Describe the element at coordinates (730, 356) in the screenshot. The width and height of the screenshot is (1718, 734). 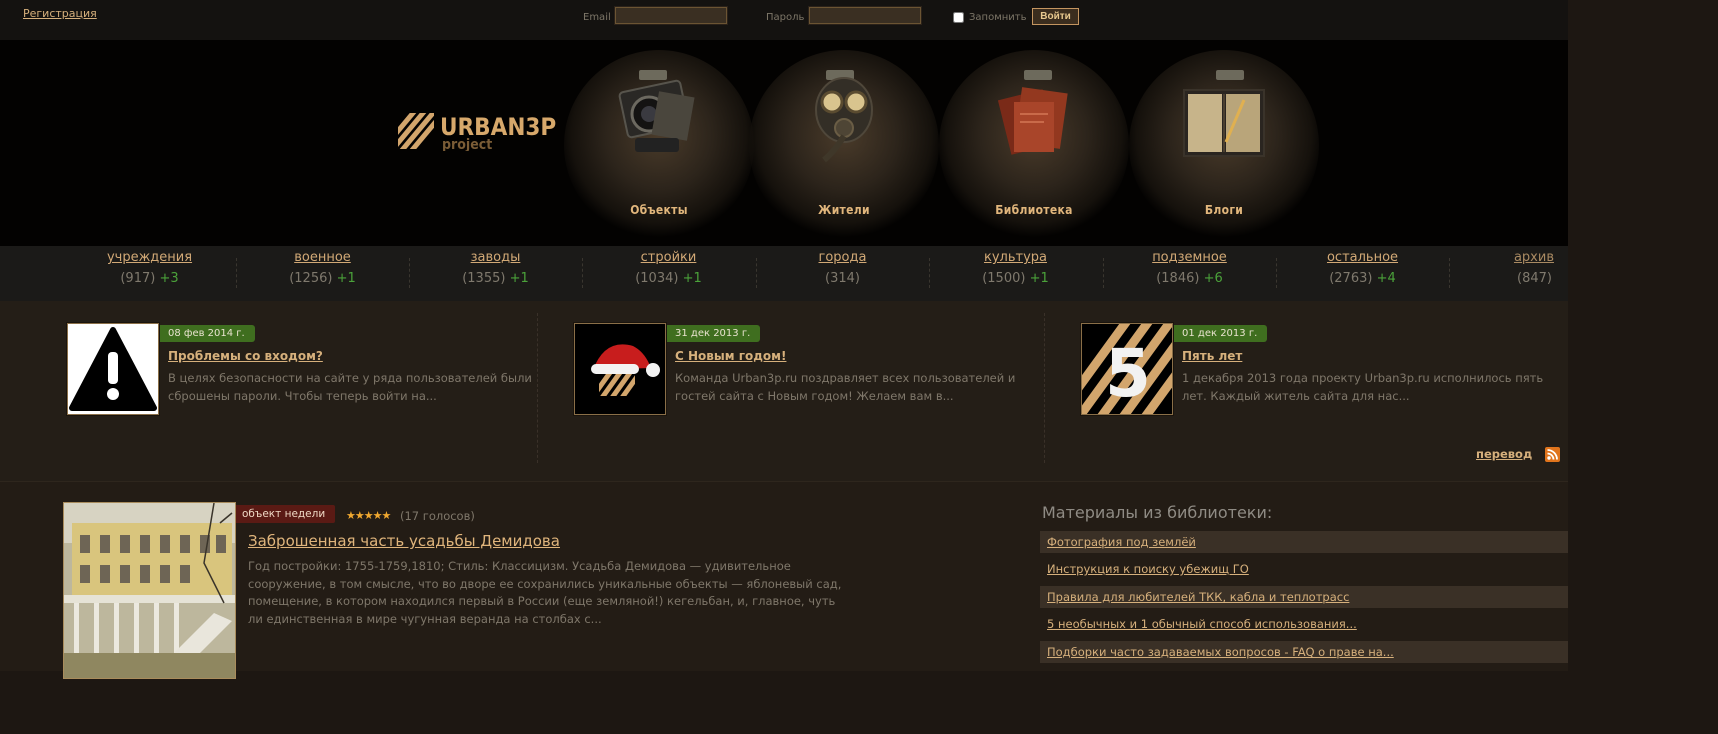
I see `news-title-link: С Новым годом!` at that location.